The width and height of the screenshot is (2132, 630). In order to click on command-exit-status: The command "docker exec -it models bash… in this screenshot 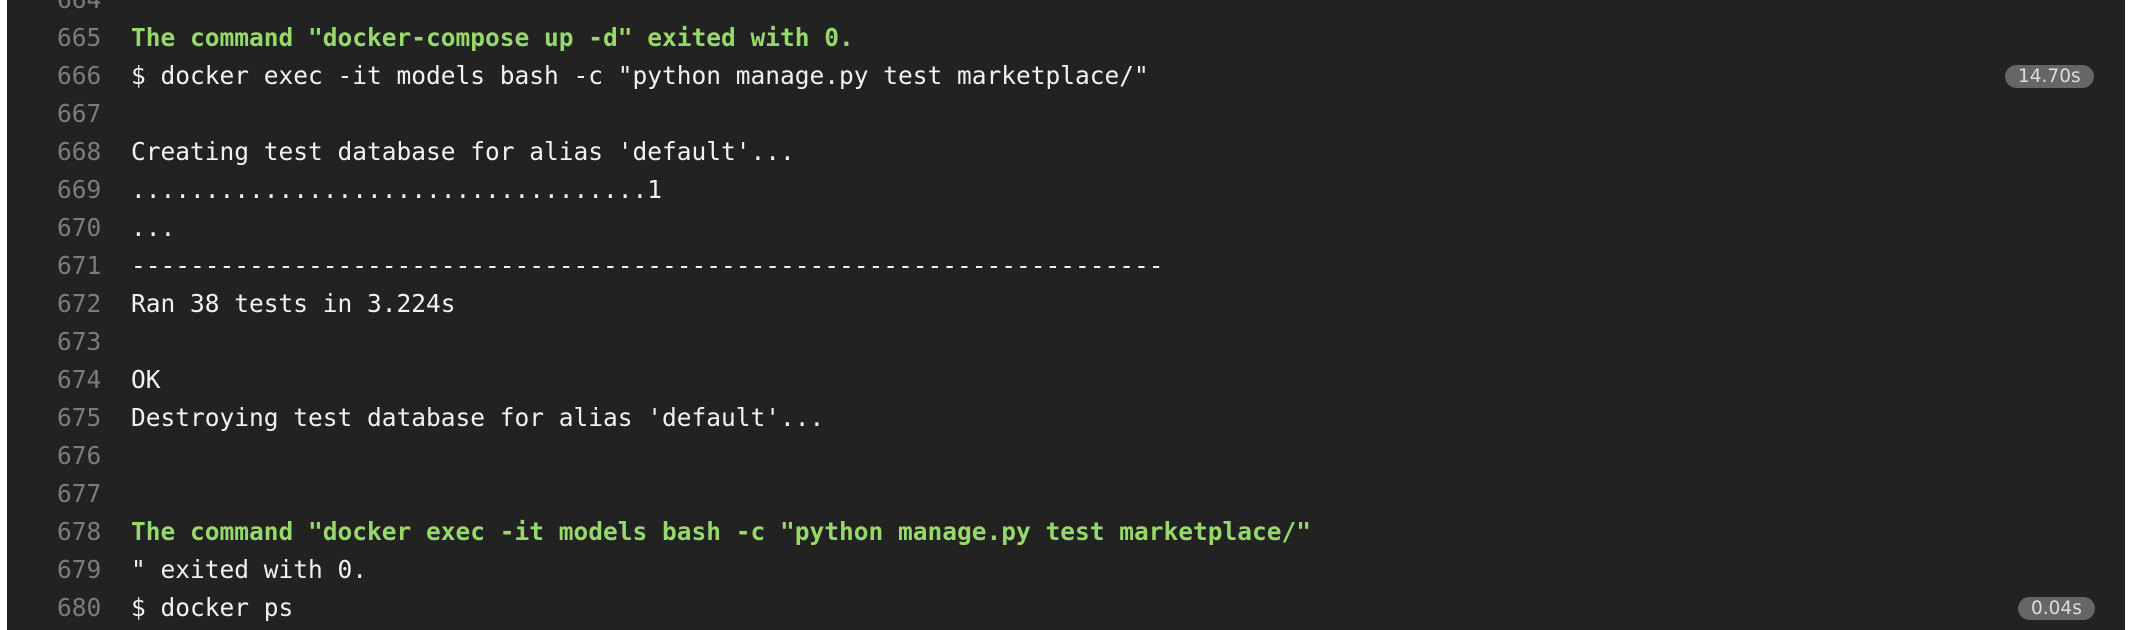, I will do `click(721, 531)`.